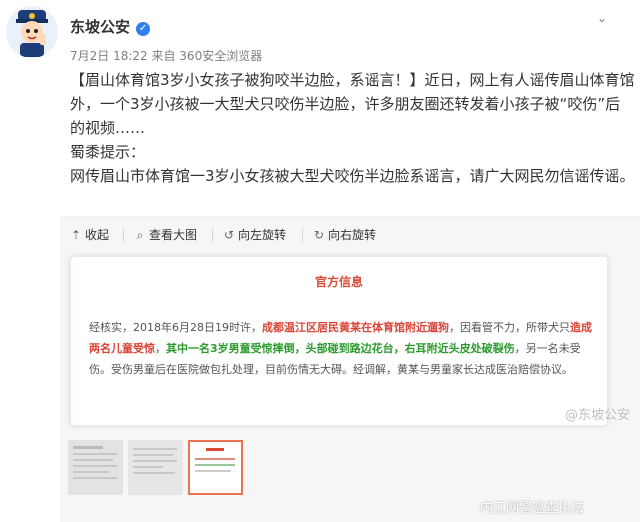  What do you see at coordinates (143, 29) in the screenshot?
I see `verified-icon: ✓` at bounding box center [143, 29].